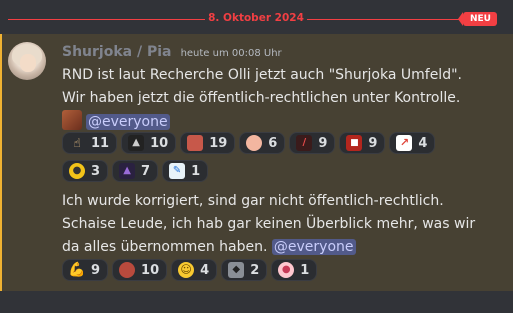  Describe the element at coordinates (136, 143) in the screenshot. I see `dark-emote-icon: ▲` at that location.